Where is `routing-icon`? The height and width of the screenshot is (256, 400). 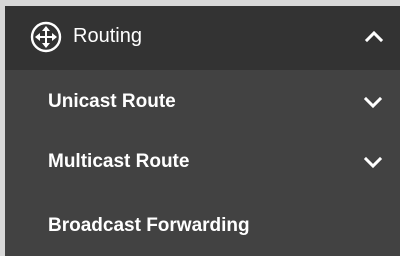 routing-icon is located at coordinates (46, 37).